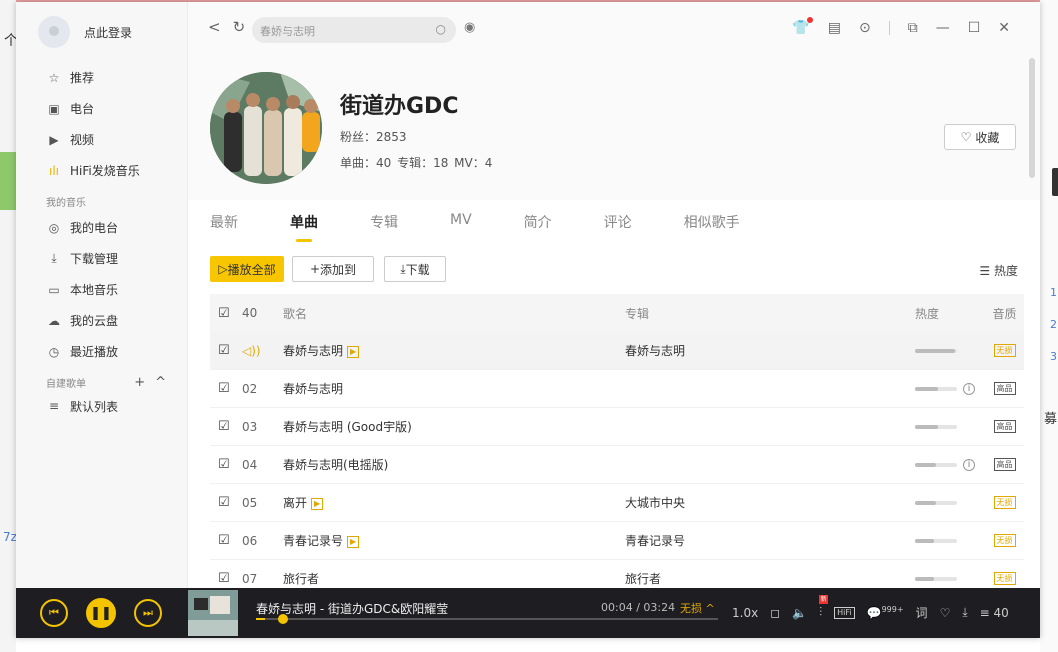 The image size is (1058, 652). Describe the element at coordinates (770, 578) in the screenshot. I see `album-name: 旅行者` at that location.